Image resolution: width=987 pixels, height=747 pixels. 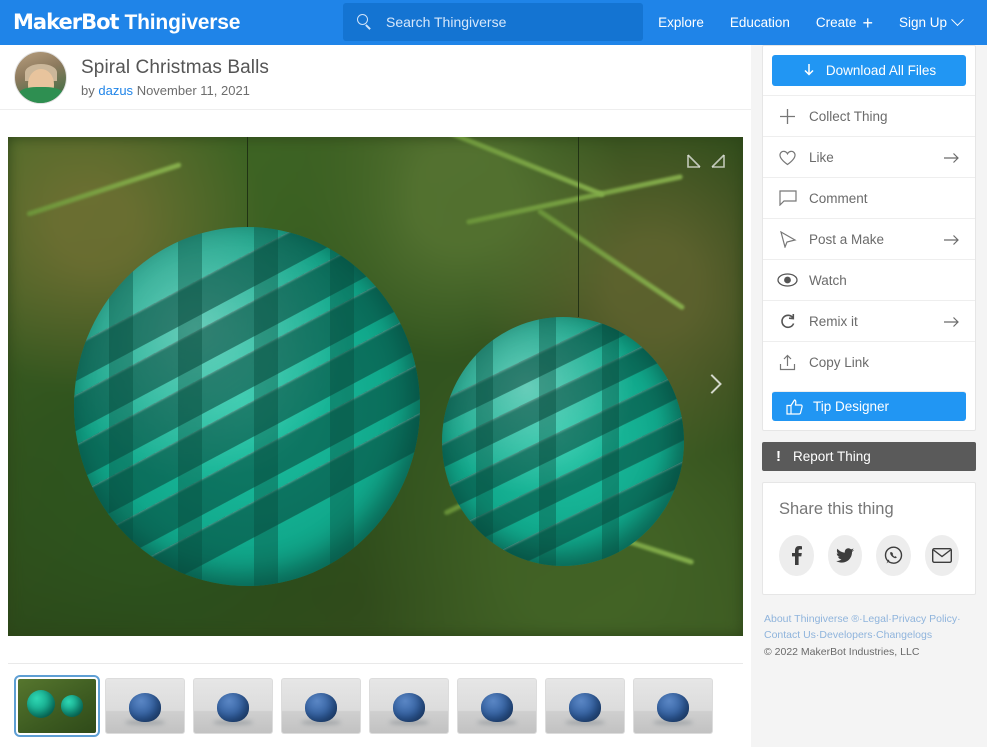 I want to click on heart-icon, so click(x=787, y=157).